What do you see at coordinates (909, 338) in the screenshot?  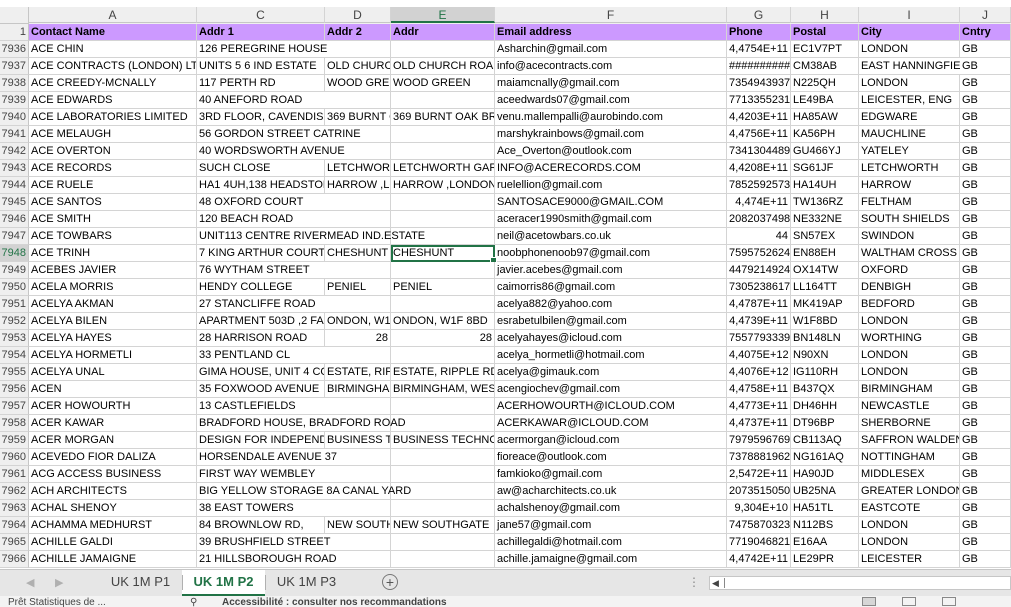 I see `cell: WORTHING` at bounding box center [909, 338].